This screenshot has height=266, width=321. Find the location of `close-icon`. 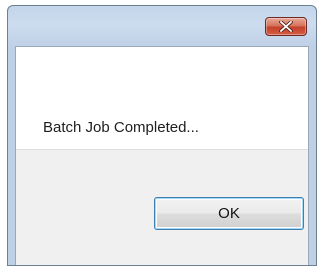

close-icon is located at coordinates (286, 26).